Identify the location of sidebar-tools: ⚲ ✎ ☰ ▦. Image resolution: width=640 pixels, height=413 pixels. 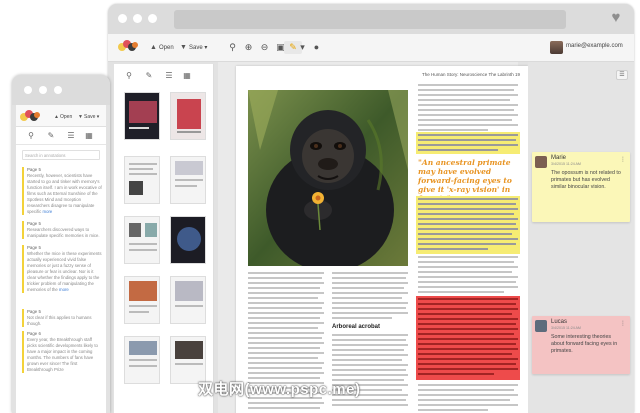
(61, 136).